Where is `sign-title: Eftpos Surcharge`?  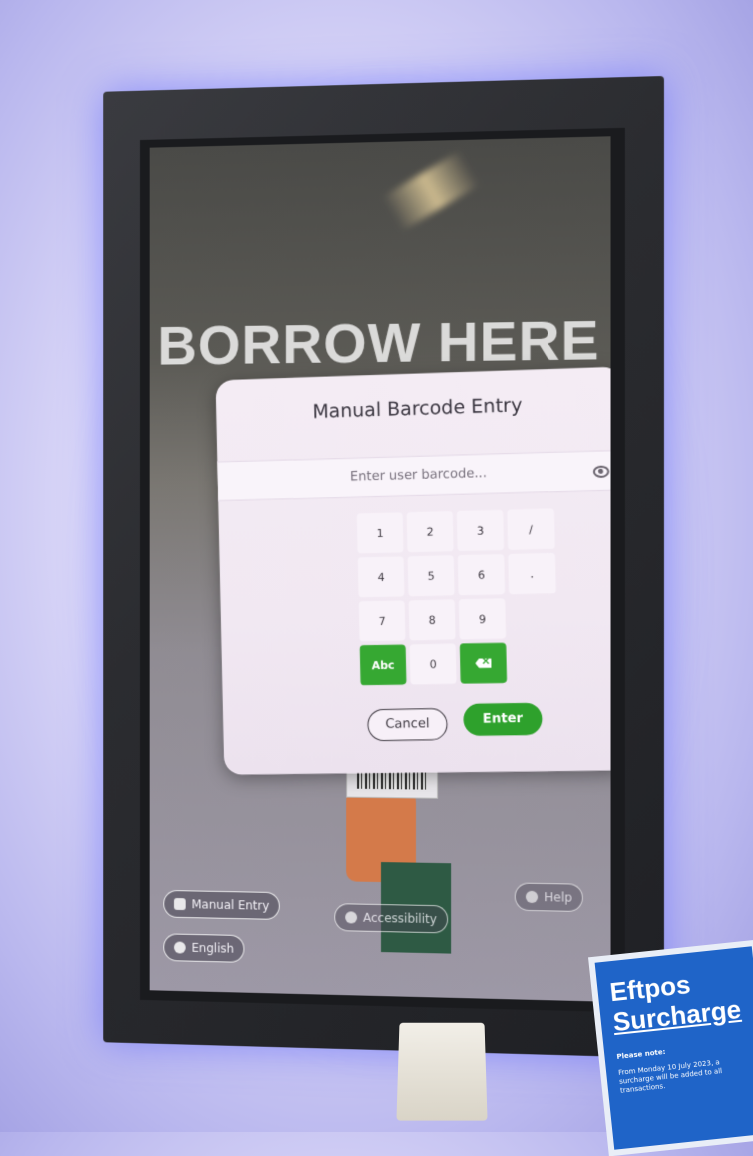 sign-title: Eftpos Surcharge is located at coordinates (678, 1000).